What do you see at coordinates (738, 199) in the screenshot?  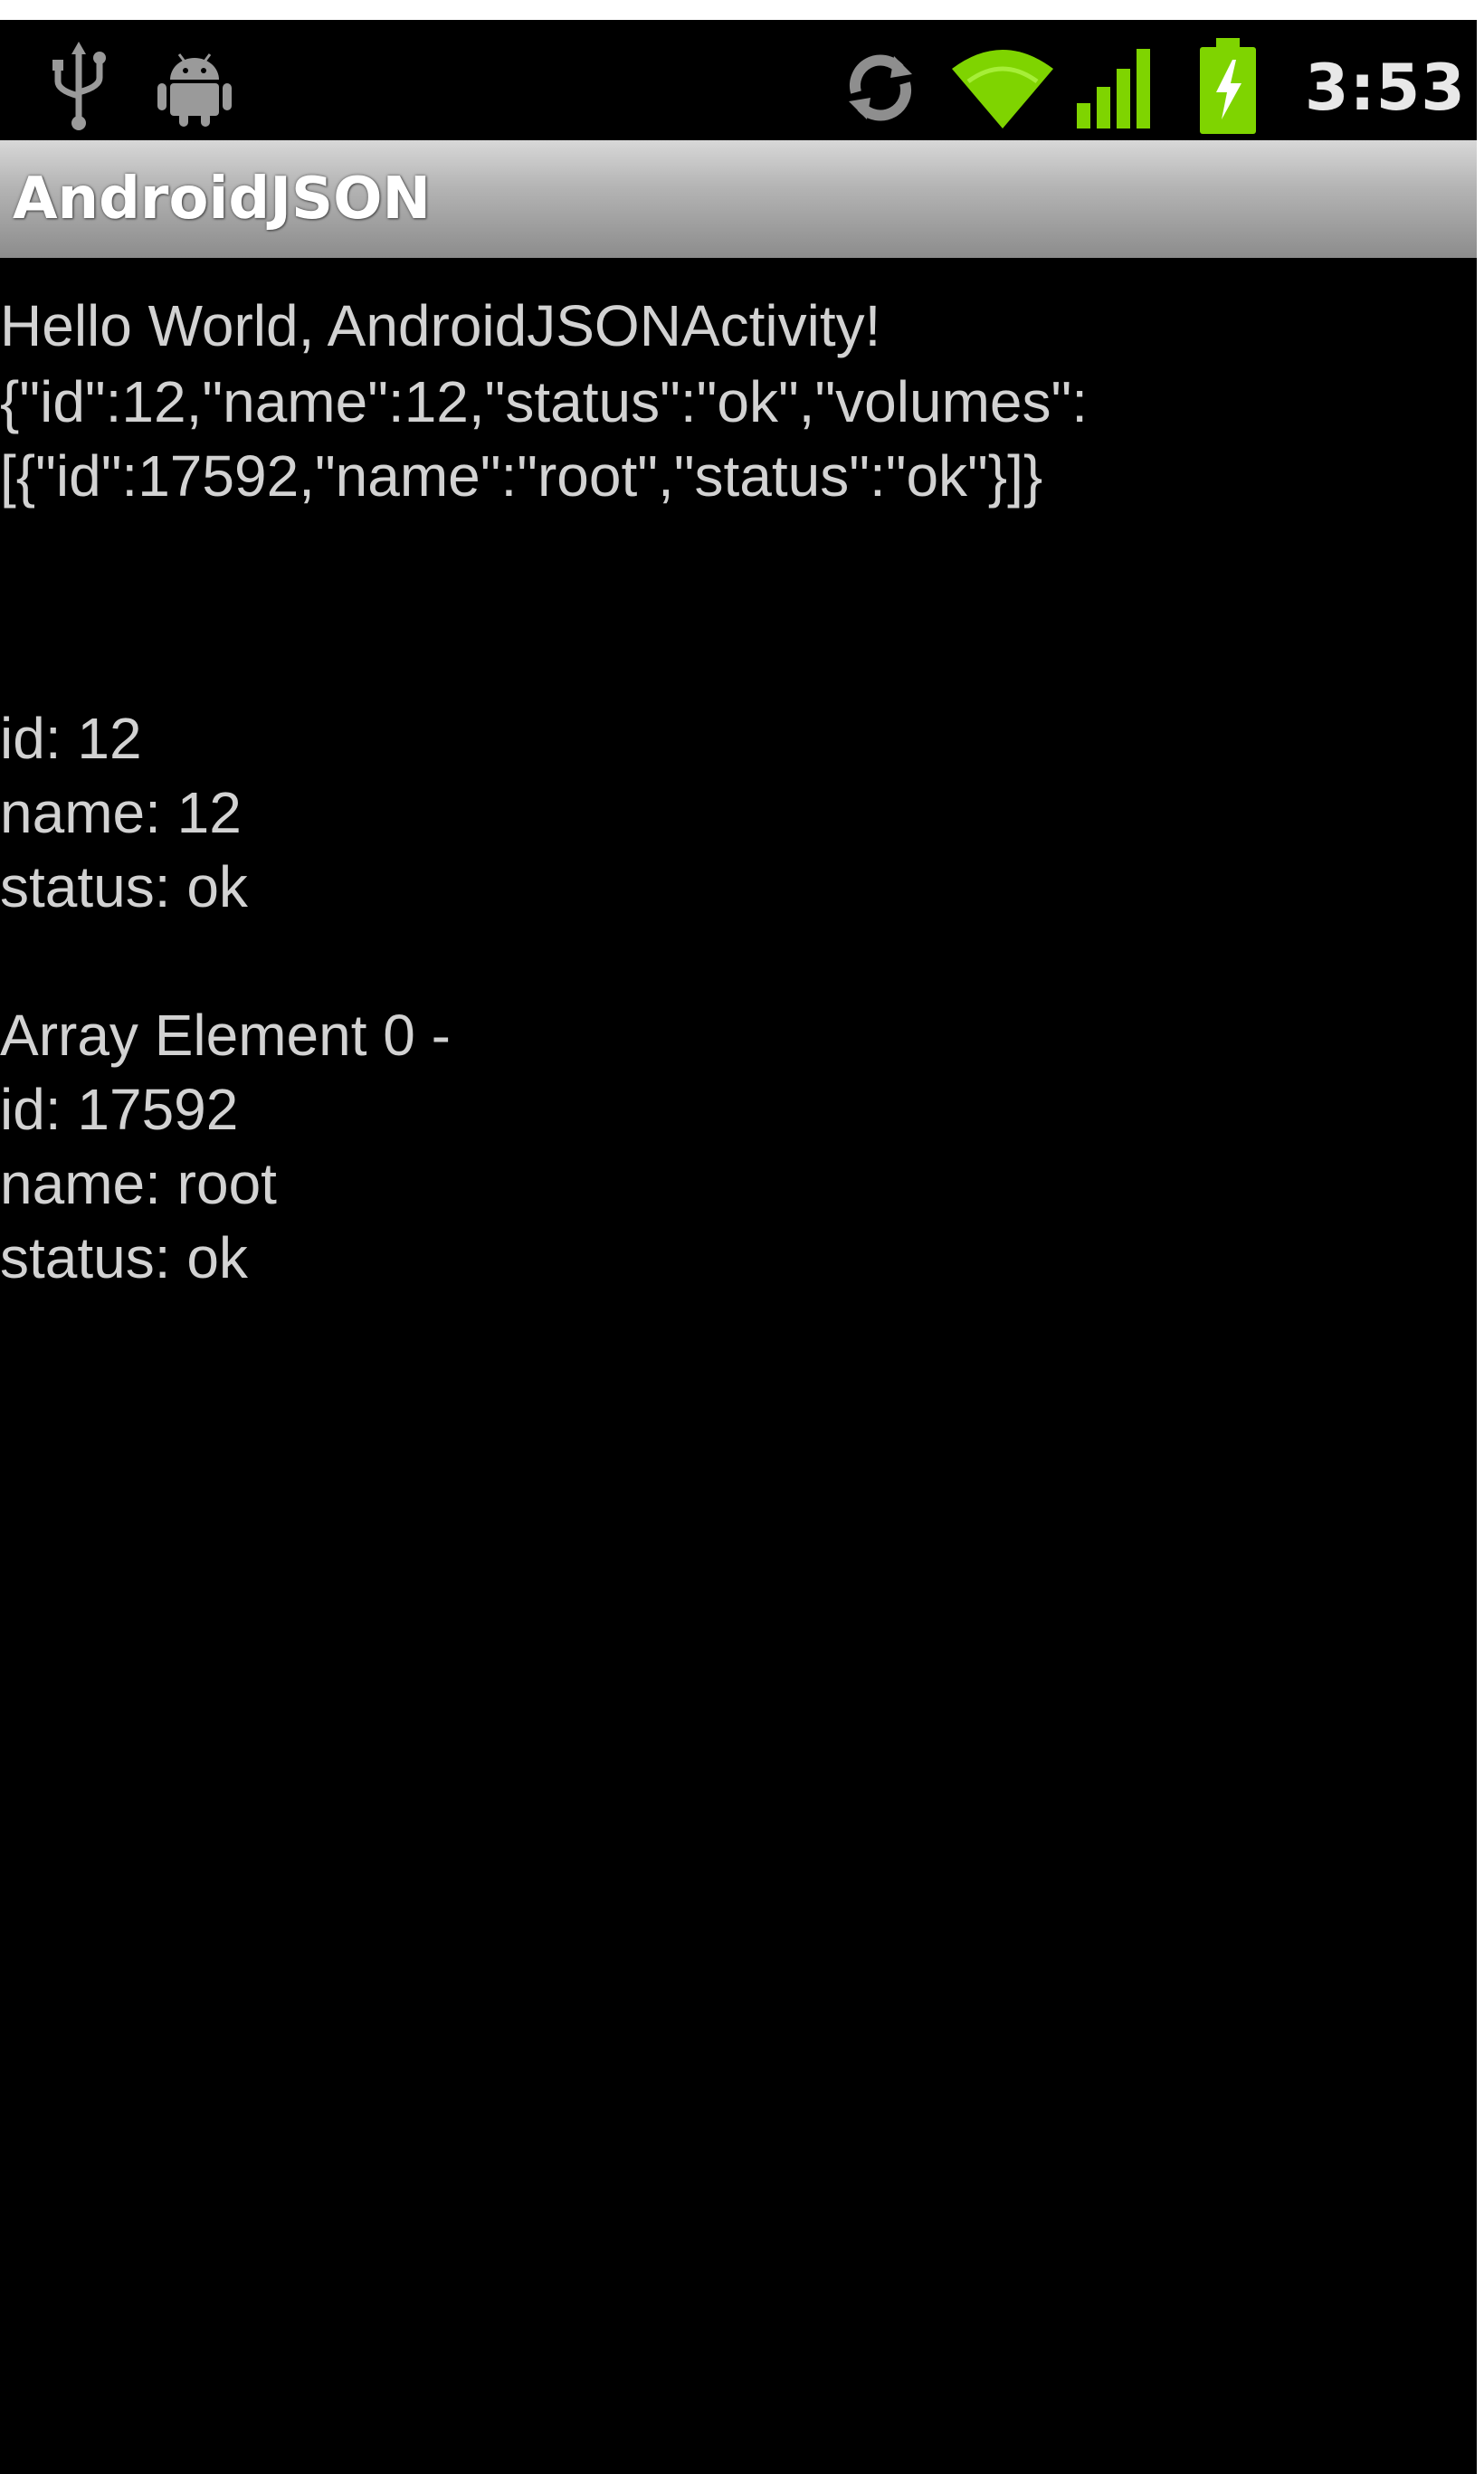 I see `app-title-bar: AndroidJSON` at bounding box center [738, 199].